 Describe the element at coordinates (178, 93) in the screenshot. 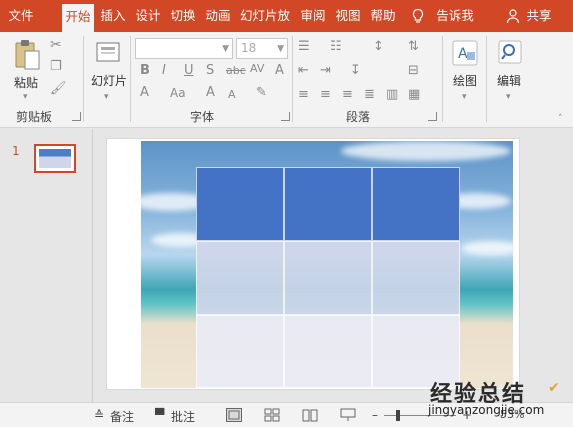

I see `change-case-icon: Aa` at that location.